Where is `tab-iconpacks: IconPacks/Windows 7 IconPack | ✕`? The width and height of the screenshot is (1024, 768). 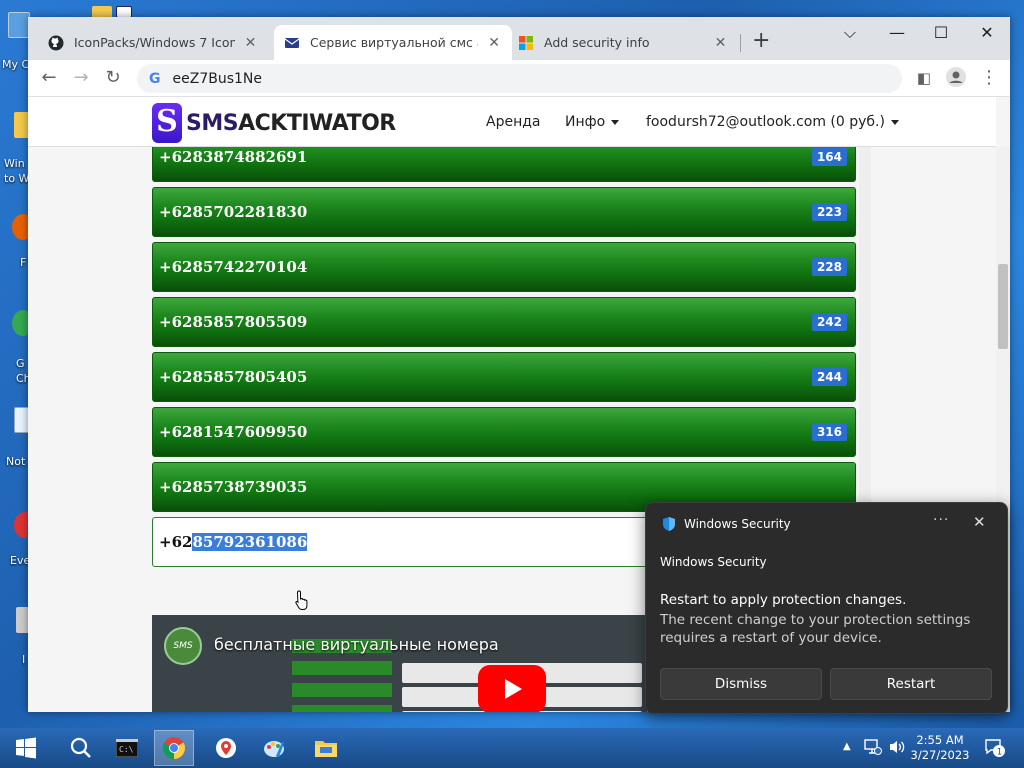 tab-iconpacks: IconPacks/Windows 7 IconPack | ✕ is located at coordinates (153, 42).